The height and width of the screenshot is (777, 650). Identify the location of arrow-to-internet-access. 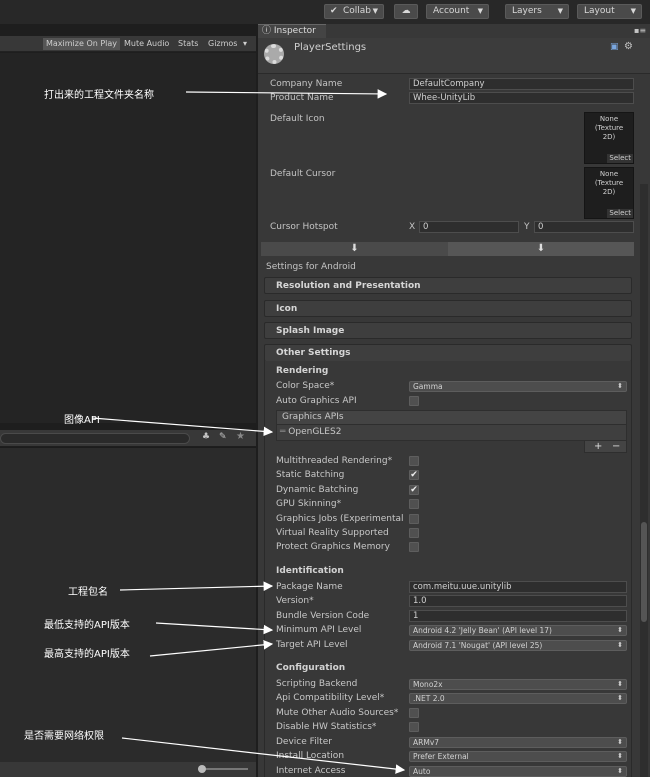
(263, 755).